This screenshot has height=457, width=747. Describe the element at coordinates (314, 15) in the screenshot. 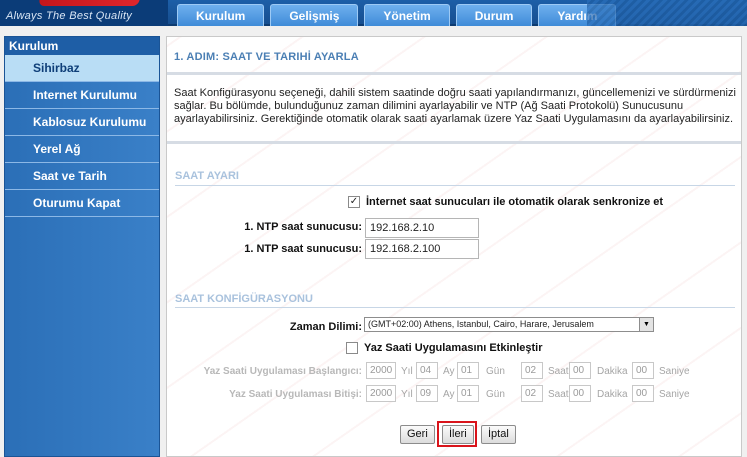

I see `tab-gelismis: Gelişmiş` at that location.